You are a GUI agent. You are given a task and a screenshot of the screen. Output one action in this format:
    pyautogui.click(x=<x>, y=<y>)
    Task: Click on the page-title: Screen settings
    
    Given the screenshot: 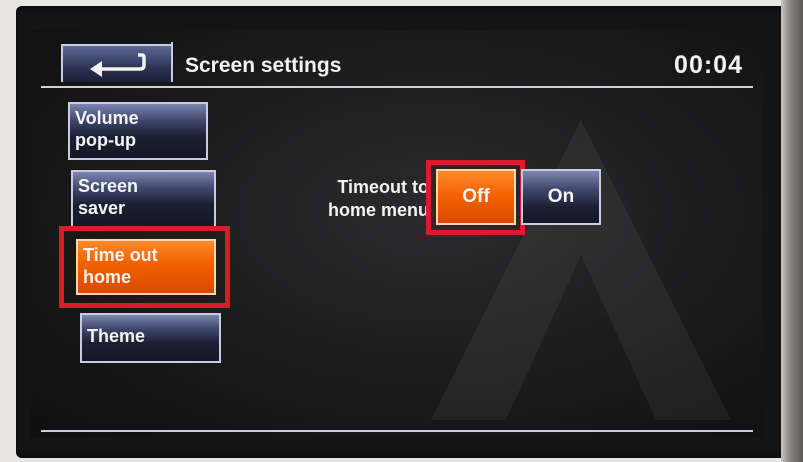 What is the action you would take?
    pyautogui.click(x=256, y=62)
    